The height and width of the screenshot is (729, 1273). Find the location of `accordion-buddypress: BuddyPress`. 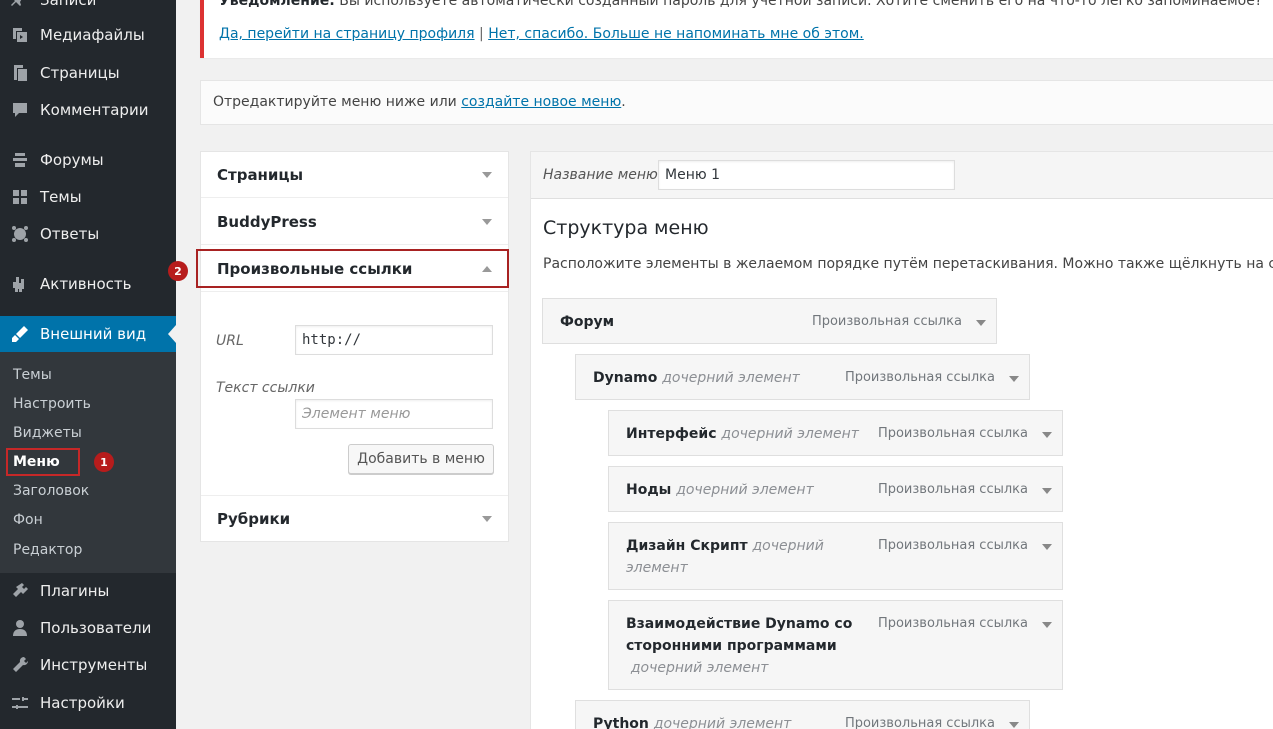

accordion-buddypress: BuddyPress is located at coordinates (354, 222).